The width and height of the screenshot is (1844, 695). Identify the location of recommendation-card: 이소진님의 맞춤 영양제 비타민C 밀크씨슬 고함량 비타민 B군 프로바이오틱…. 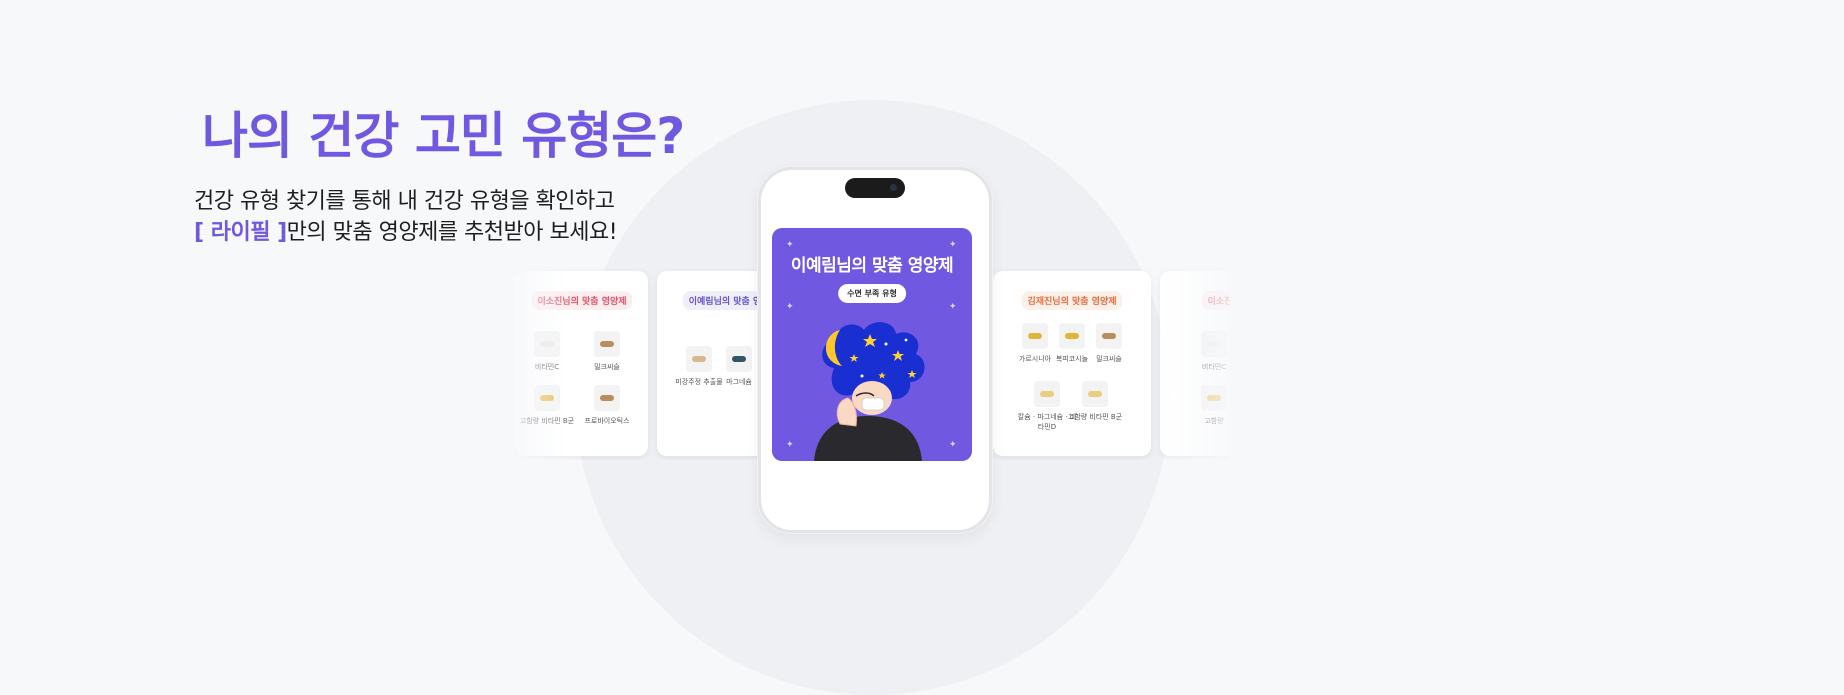
(581, 363).